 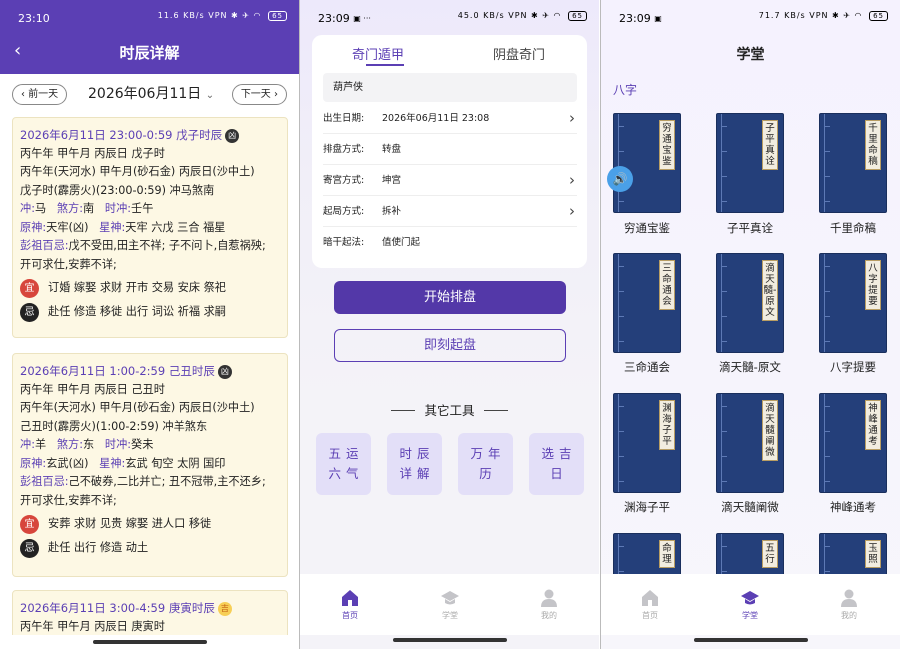 I want to click on label: 彭祖百忌:, so click(x=44, y=245).